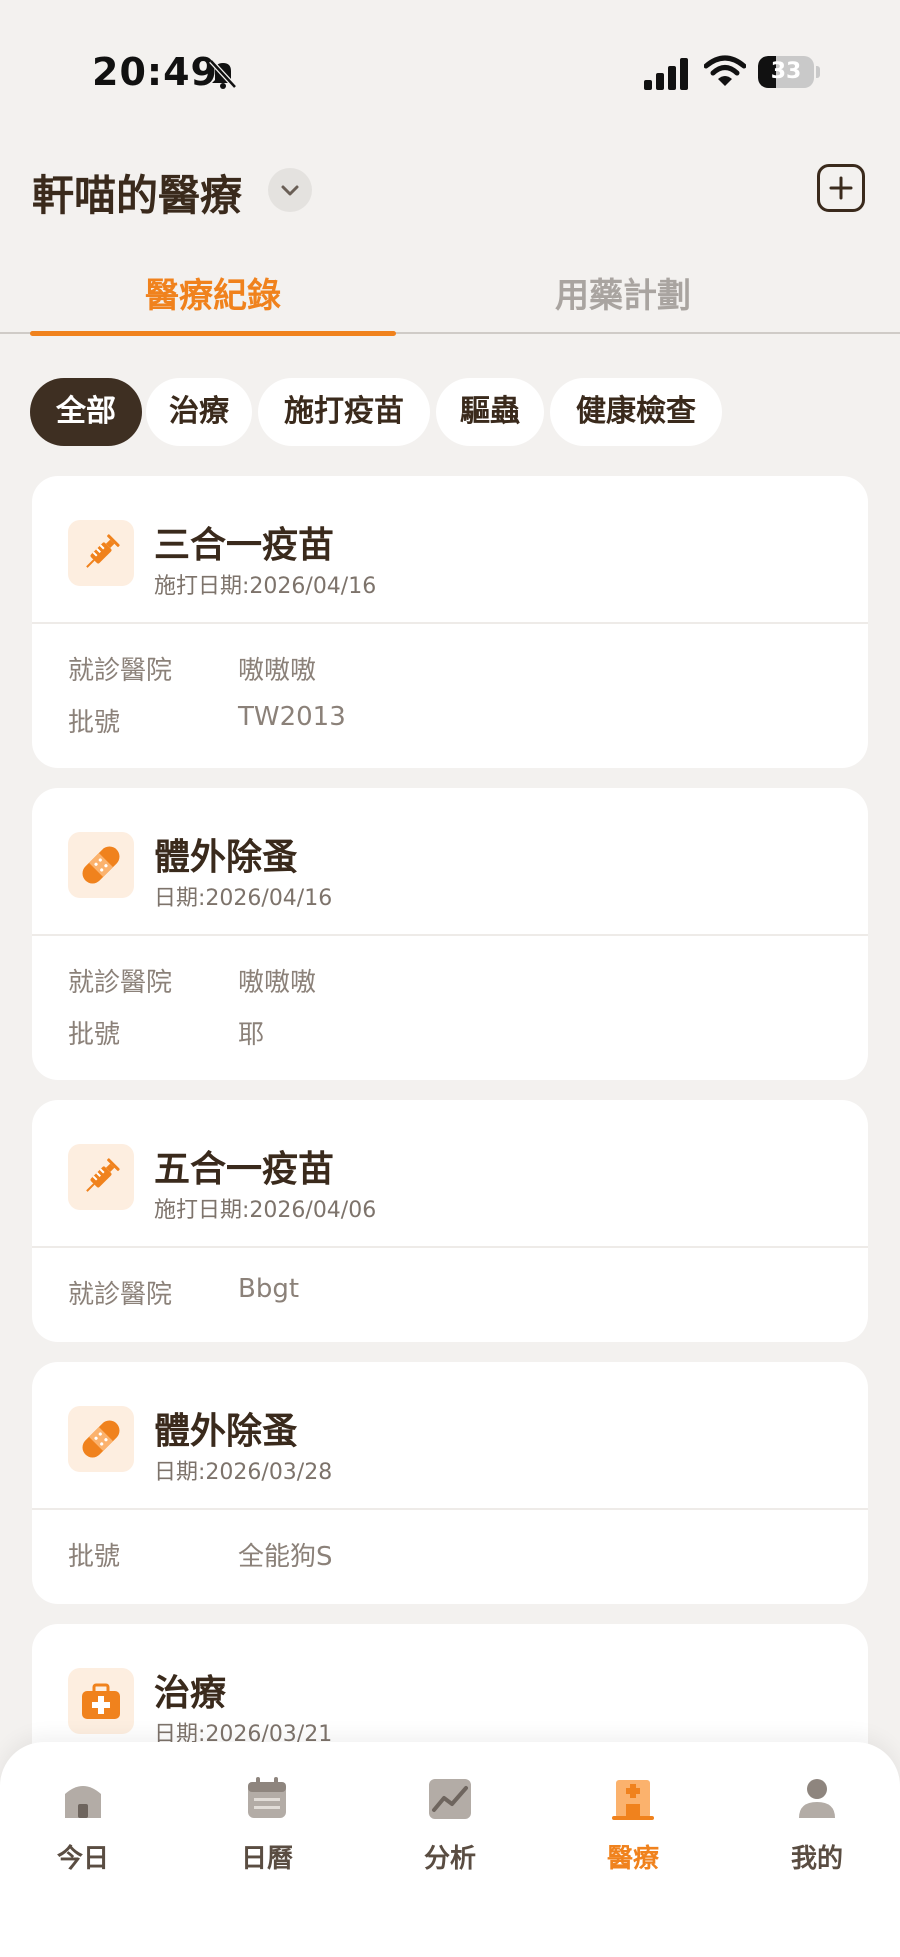 This screenshot has width=900, height=1957. Describe the element at coordinates (450, 934) in the screenshot. I see `record-card: 體外除蚤 日期:2026/04/16 就診醫院 嗷嗷嗷 批號 耶` at that location.